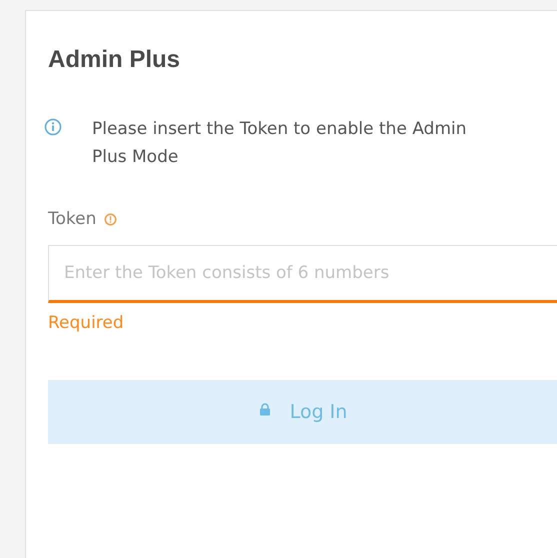  What do you see at coordinates (86, 323) in the screenshot?
I see `error-message: Required` at bounding box center [86, 323].